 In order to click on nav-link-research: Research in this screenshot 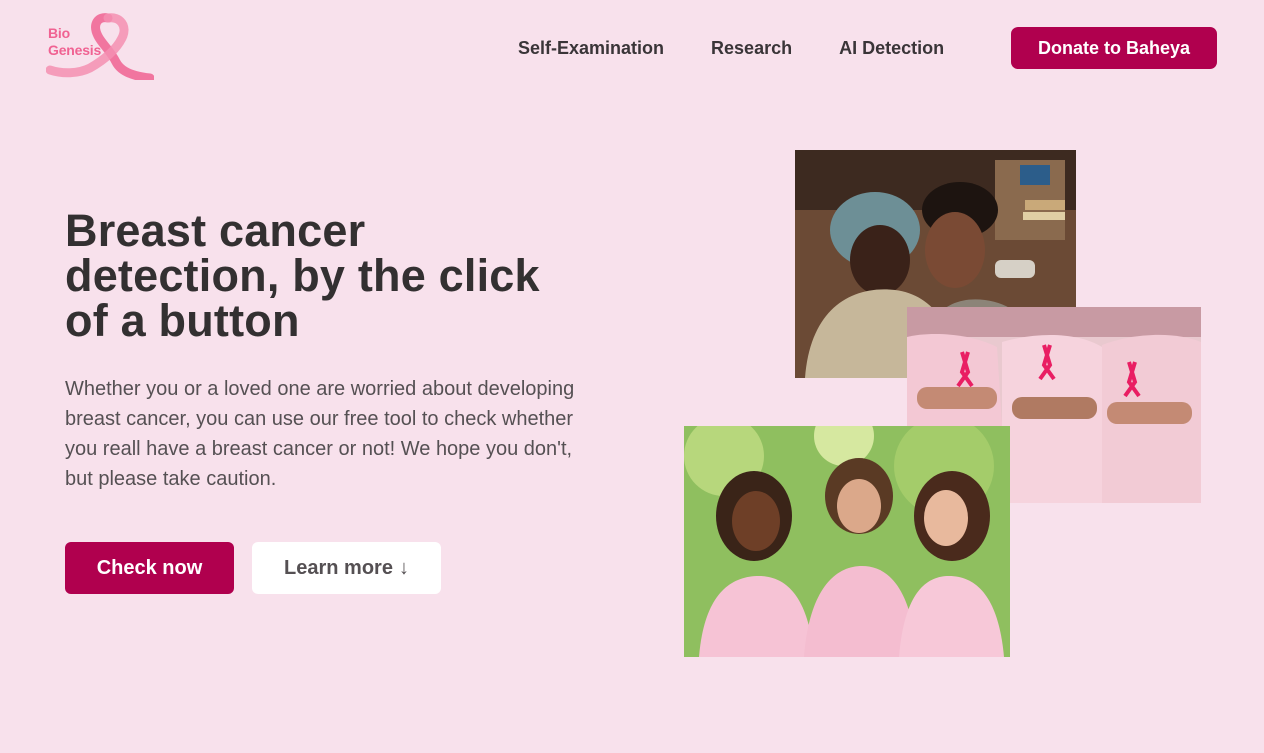, I will do `click(751, 48)`.